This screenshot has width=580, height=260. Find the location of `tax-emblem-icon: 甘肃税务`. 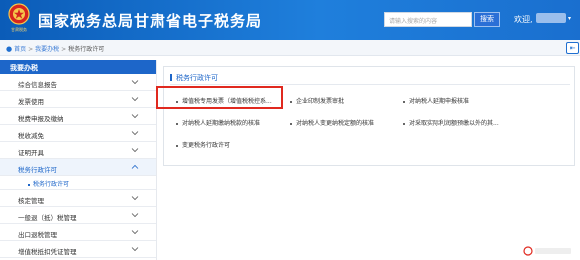

tax-emblem-icon: 甘肃税务 is located at coordinates (19, 17).